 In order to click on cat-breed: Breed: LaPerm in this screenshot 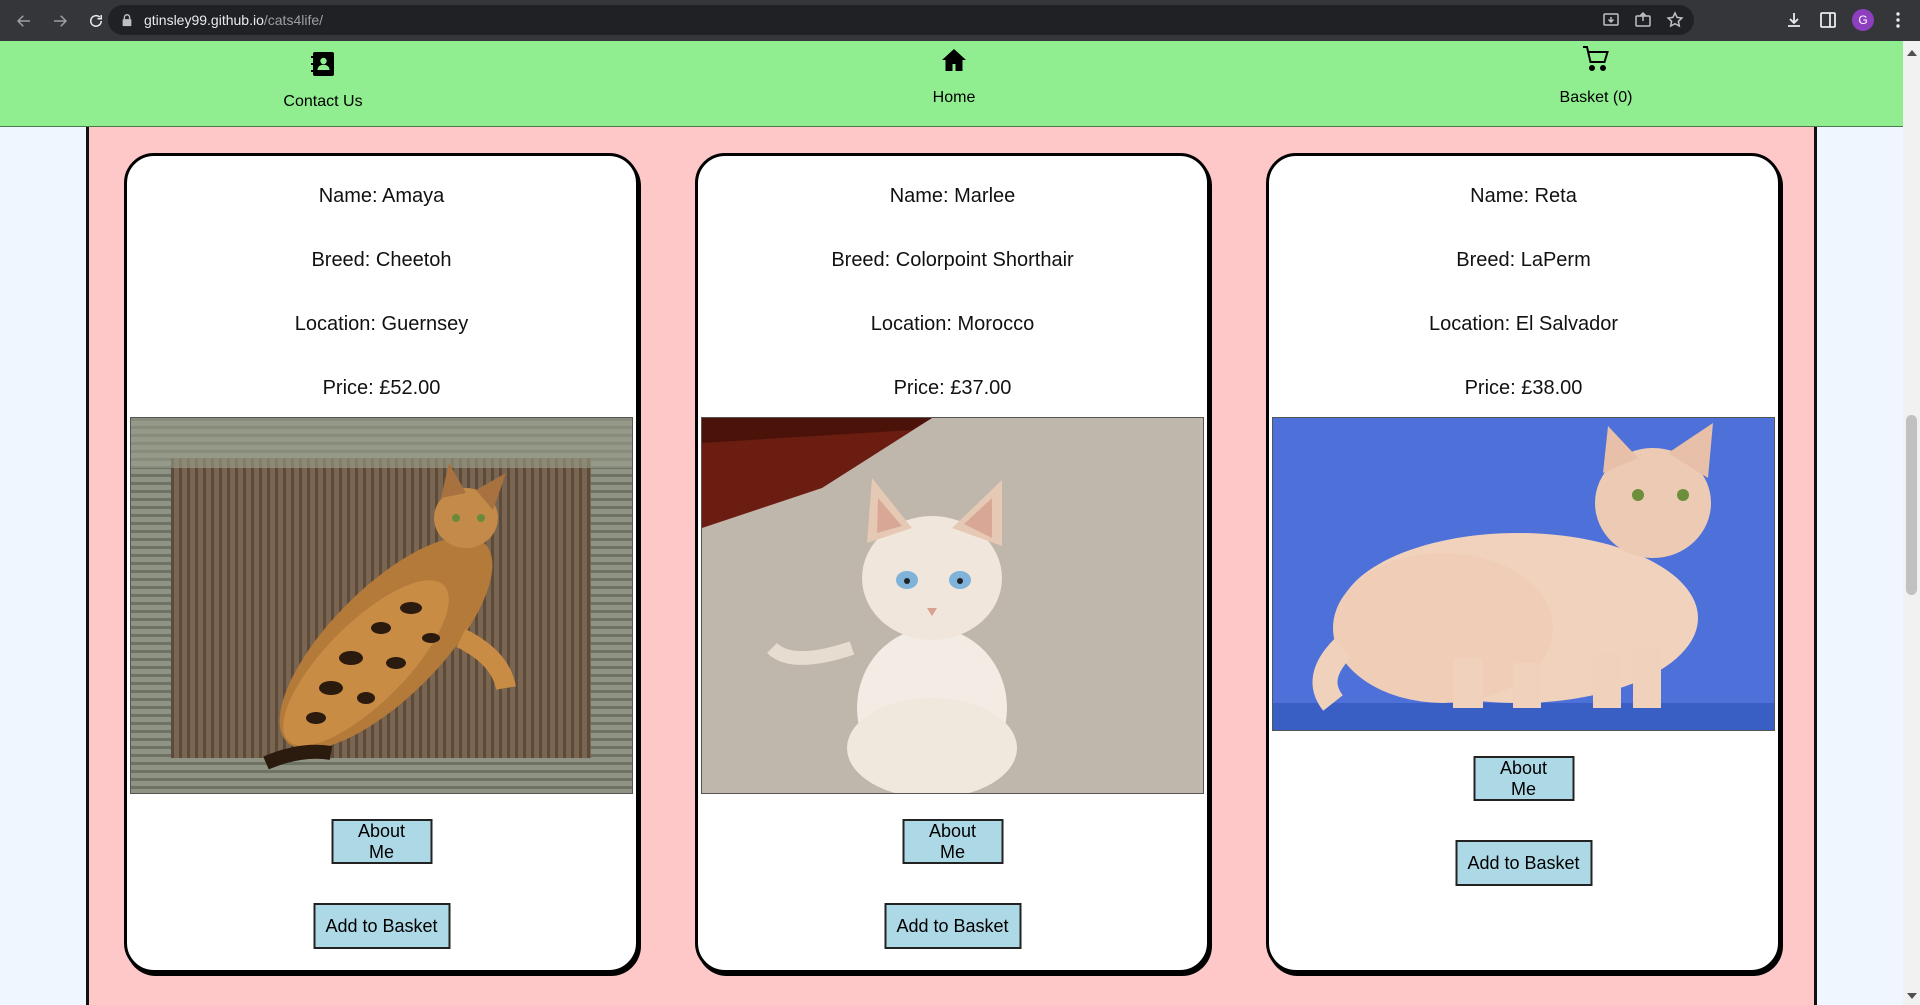, I will do `click(1523, 260)`.